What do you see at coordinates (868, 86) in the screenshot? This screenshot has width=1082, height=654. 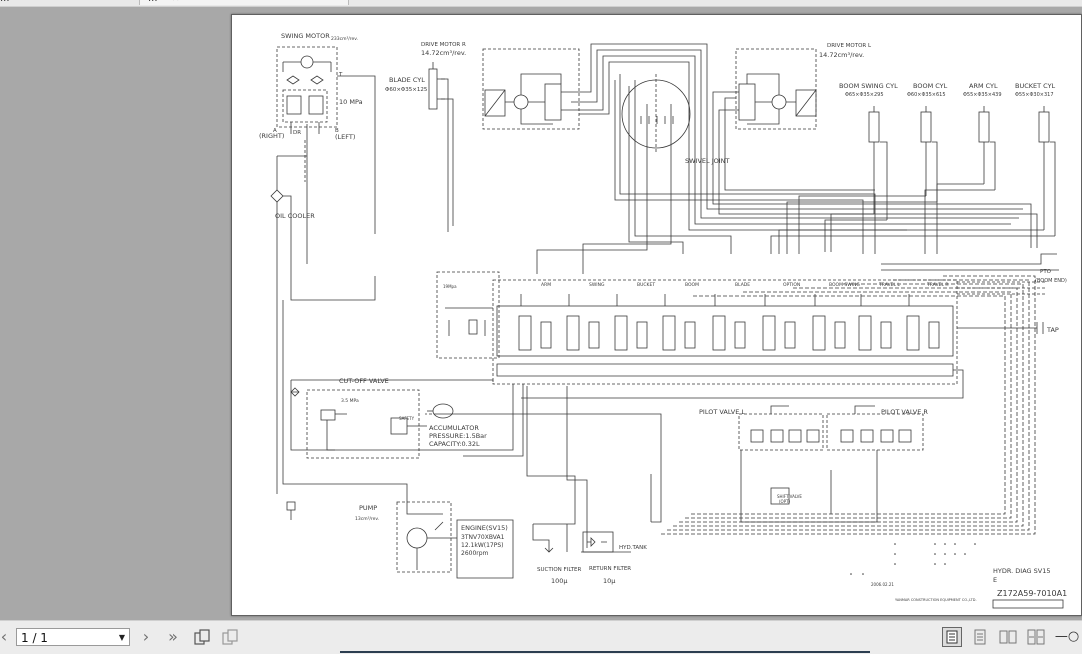 I see `boom-swing-cyl-label: BOOM SWING CYL` at bounding box center [868, 86].